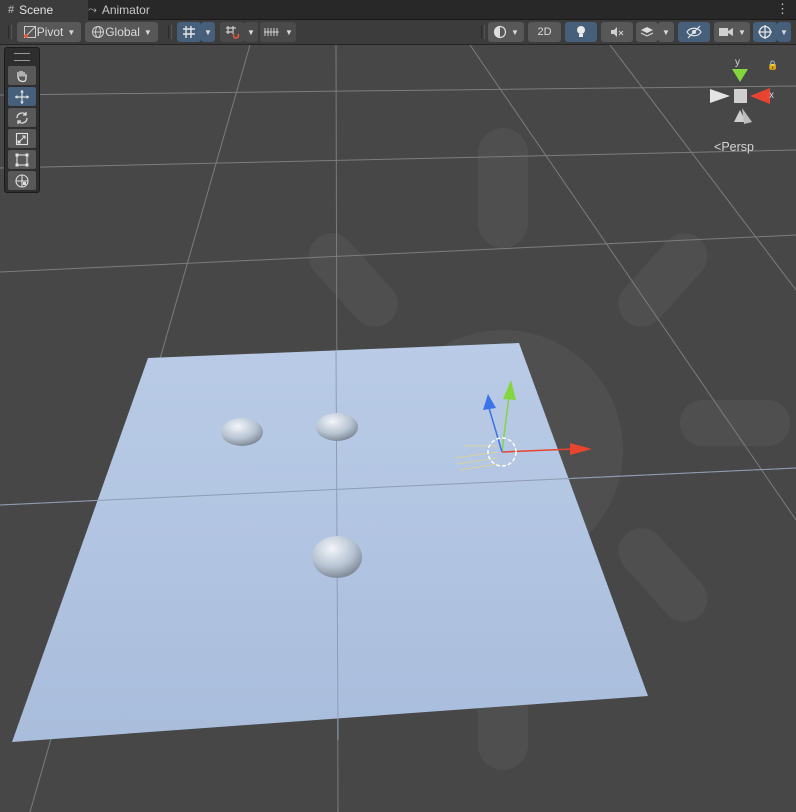 This screenshot has height=812, width=796. I want to click on globe-icon, so click(98, 32).